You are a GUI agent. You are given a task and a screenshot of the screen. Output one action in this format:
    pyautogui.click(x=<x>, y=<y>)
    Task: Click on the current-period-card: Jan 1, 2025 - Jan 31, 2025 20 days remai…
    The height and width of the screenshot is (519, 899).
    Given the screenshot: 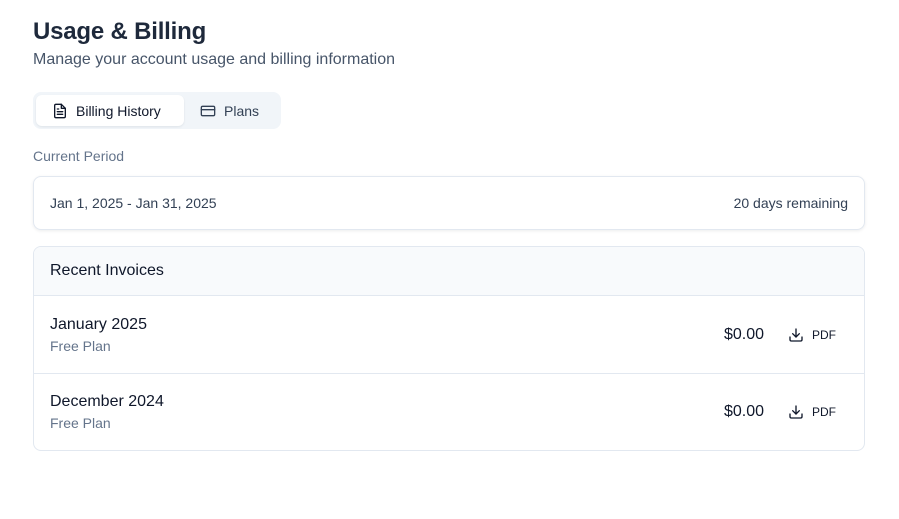 What is the action you would take?
    pyautogui.click(x=449, y=203)
    